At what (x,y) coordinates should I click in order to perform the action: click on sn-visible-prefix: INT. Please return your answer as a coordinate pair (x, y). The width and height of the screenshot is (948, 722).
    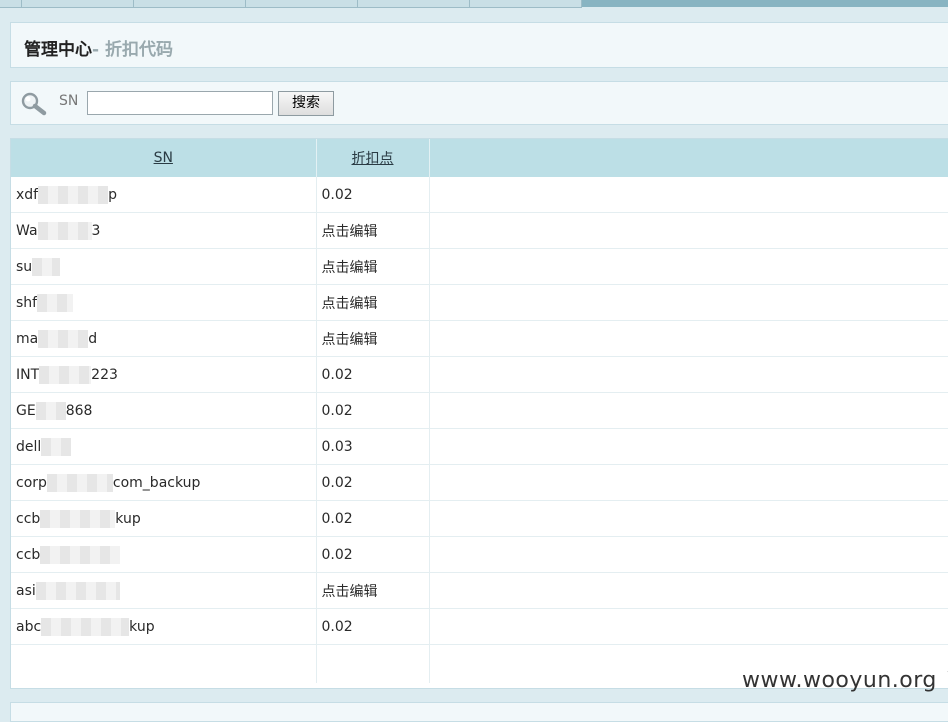
    Looking at the image, I should click on (28, 374).